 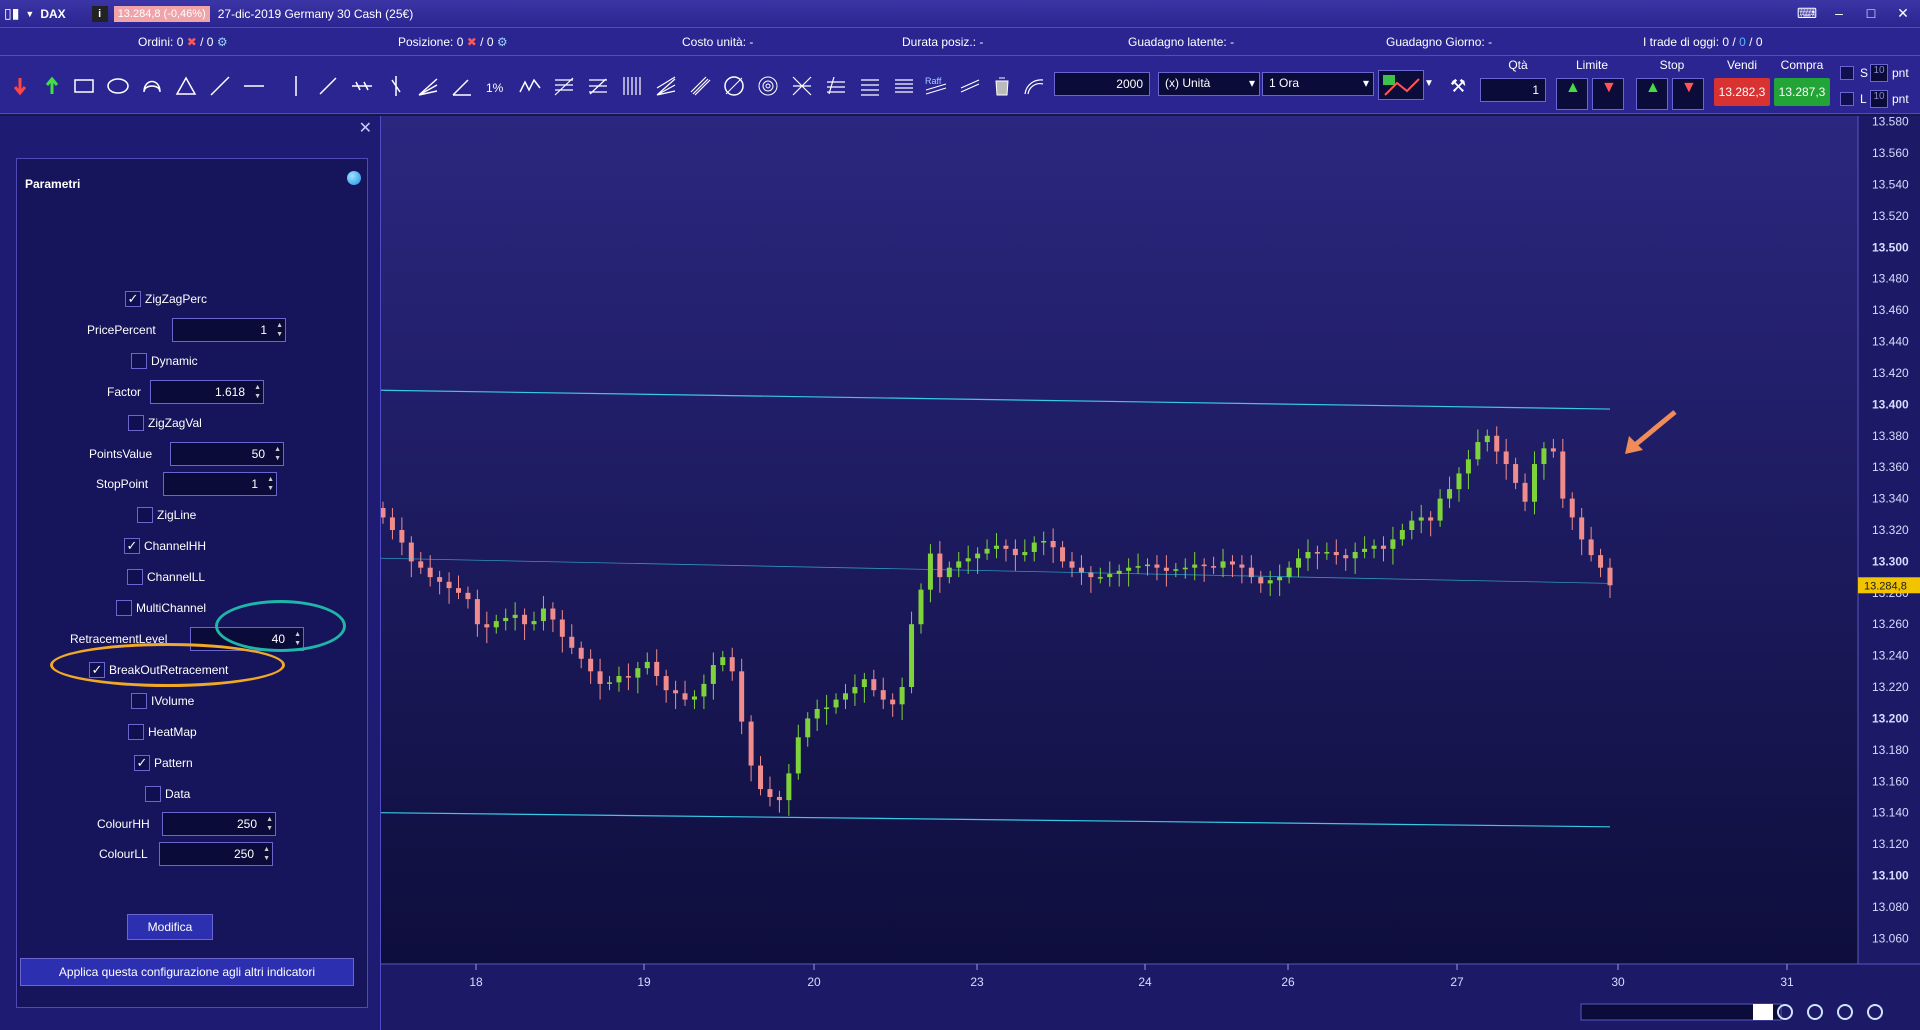 What do you see at coordinates (186, 86) in the screenshot?
I see `triangle-icon` at bounding box center [186, 86].